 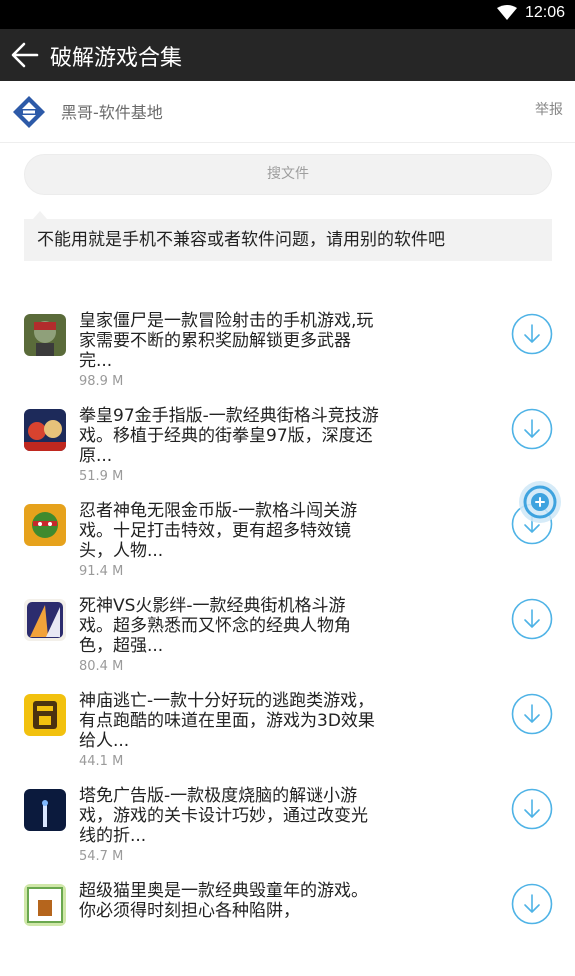 What do you see at coordinates (101, 761) in the screenshot?
I see `item-size: 44.1 M` at bounding box center [101, 761].